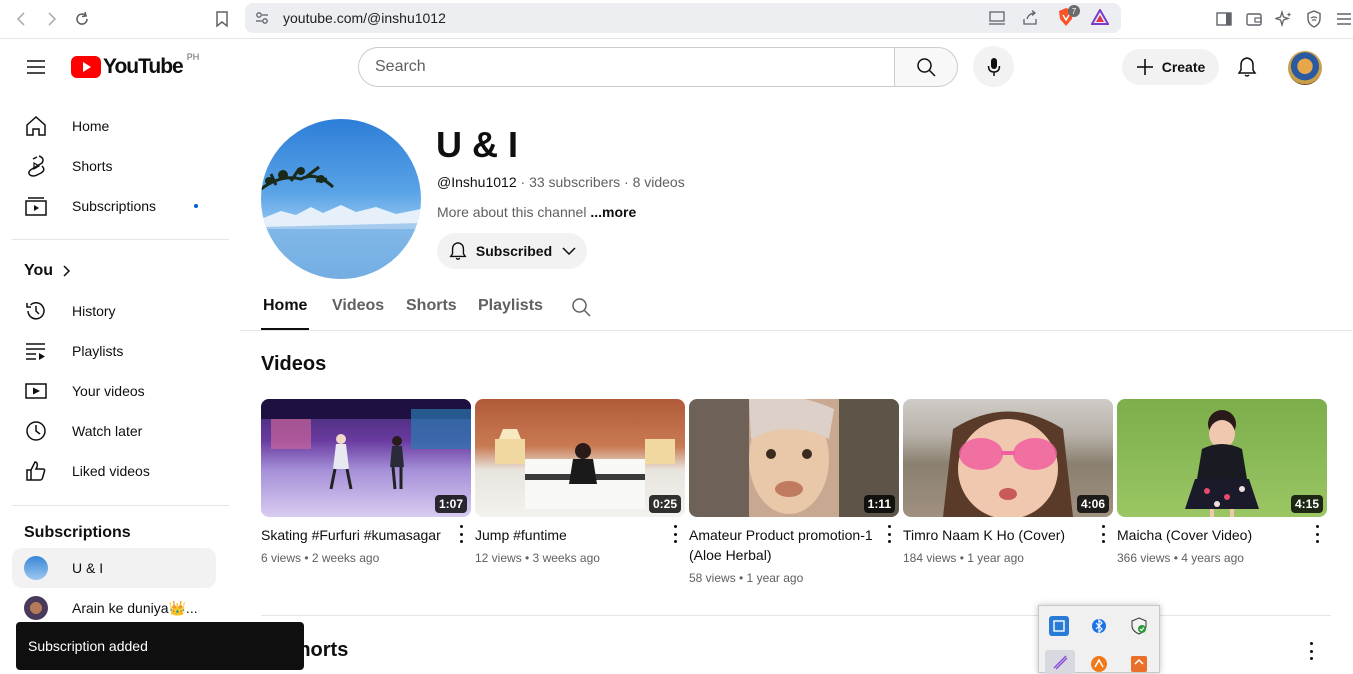 The height and width of the screenshot is (674, 1353). I want to click on video-thumbnail: 0:25, so click(580, 458).